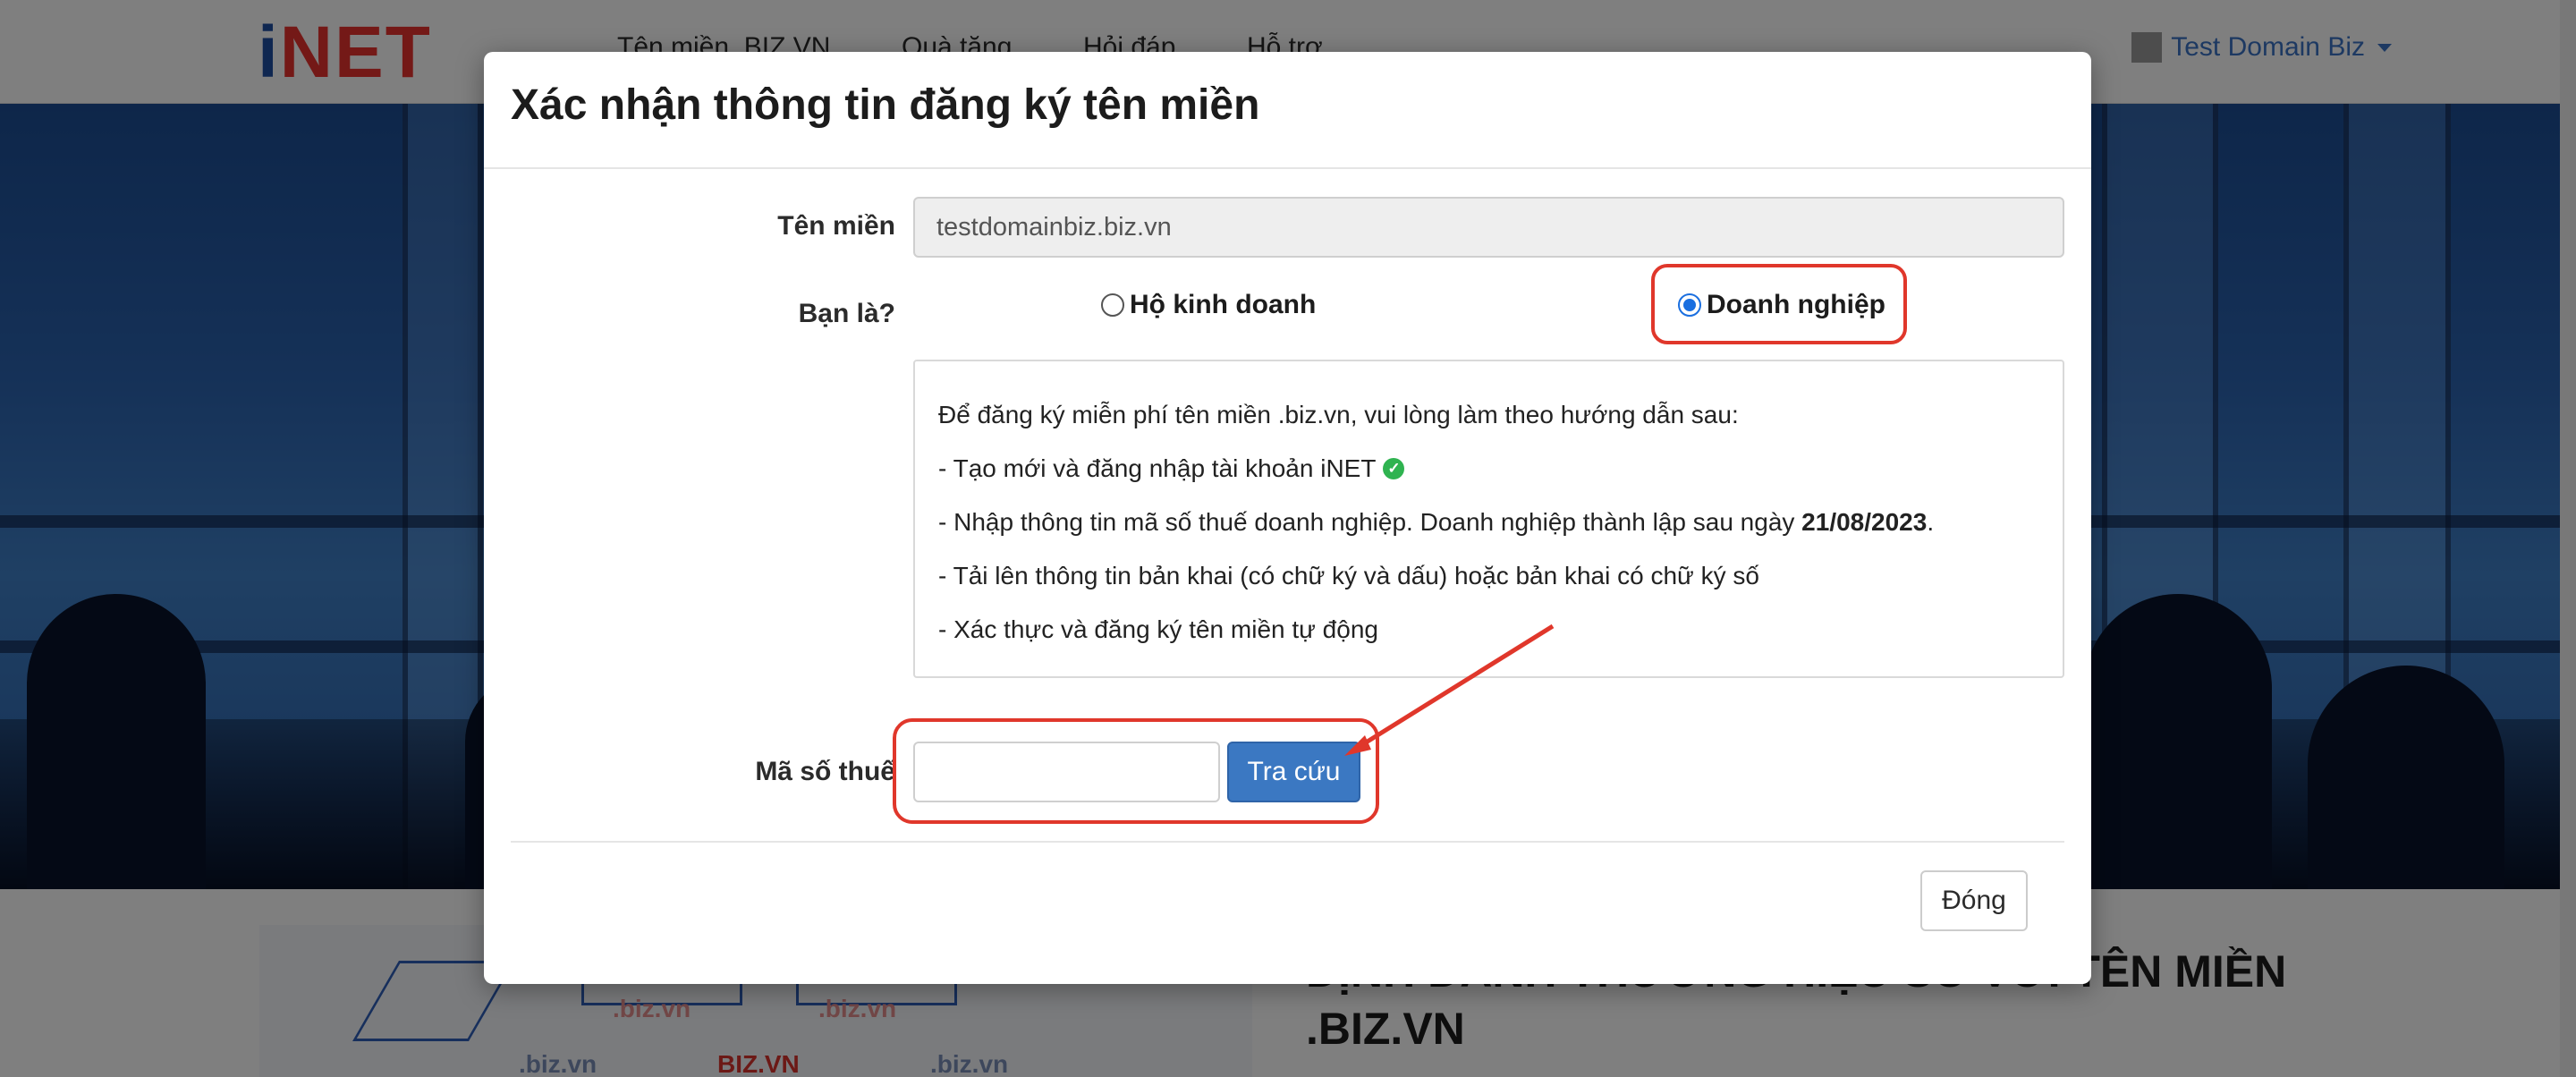 This screenshot has width=2576, height=1077. I want to click on close-button: Đóng, so click(1974, 900).